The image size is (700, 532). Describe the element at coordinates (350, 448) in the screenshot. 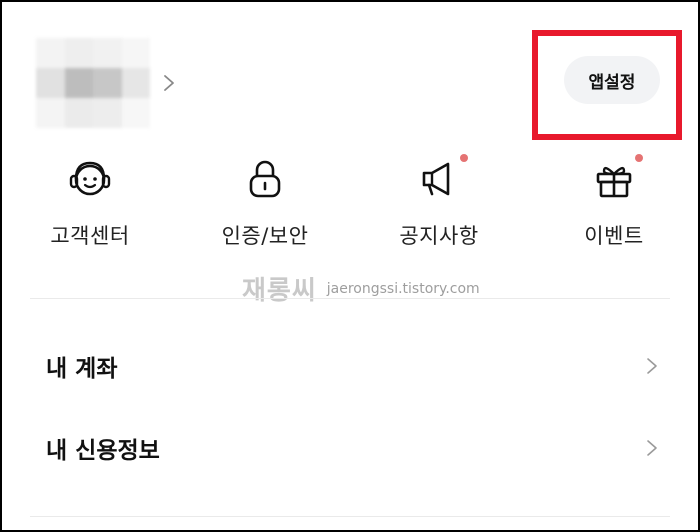

I see `list-item-my-credit-info: 내 신용정보` at that location.